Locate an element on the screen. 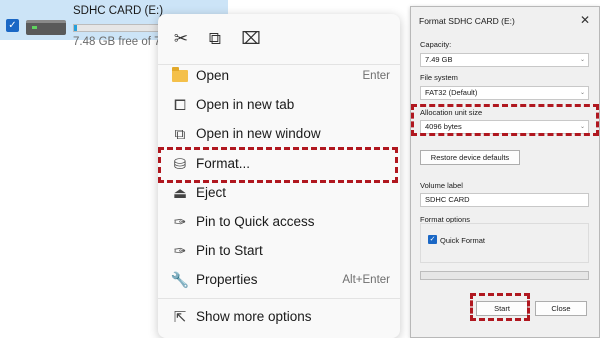 This screenshot has width=600, height=338. menu-item-label: Eject is located at coordinates (211, 192).